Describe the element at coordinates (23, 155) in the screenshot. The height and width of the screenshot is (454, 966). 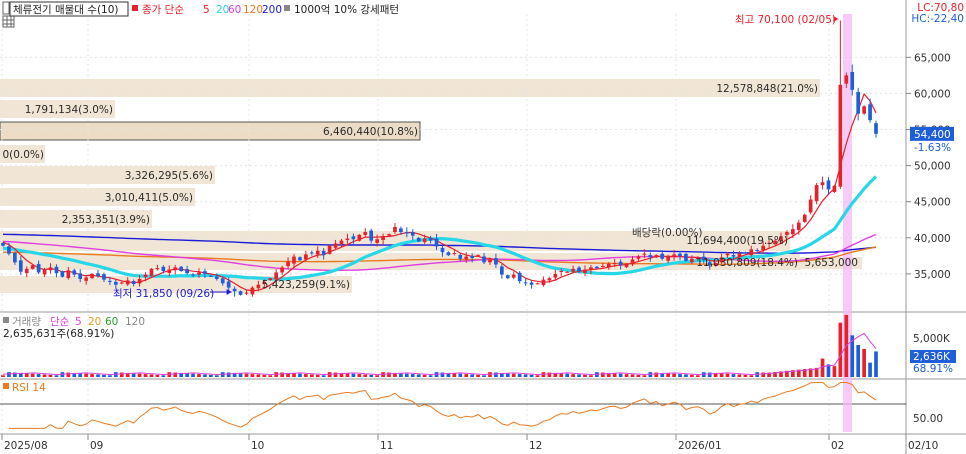
I see `profile-label: 0(0.0%)` at that location.